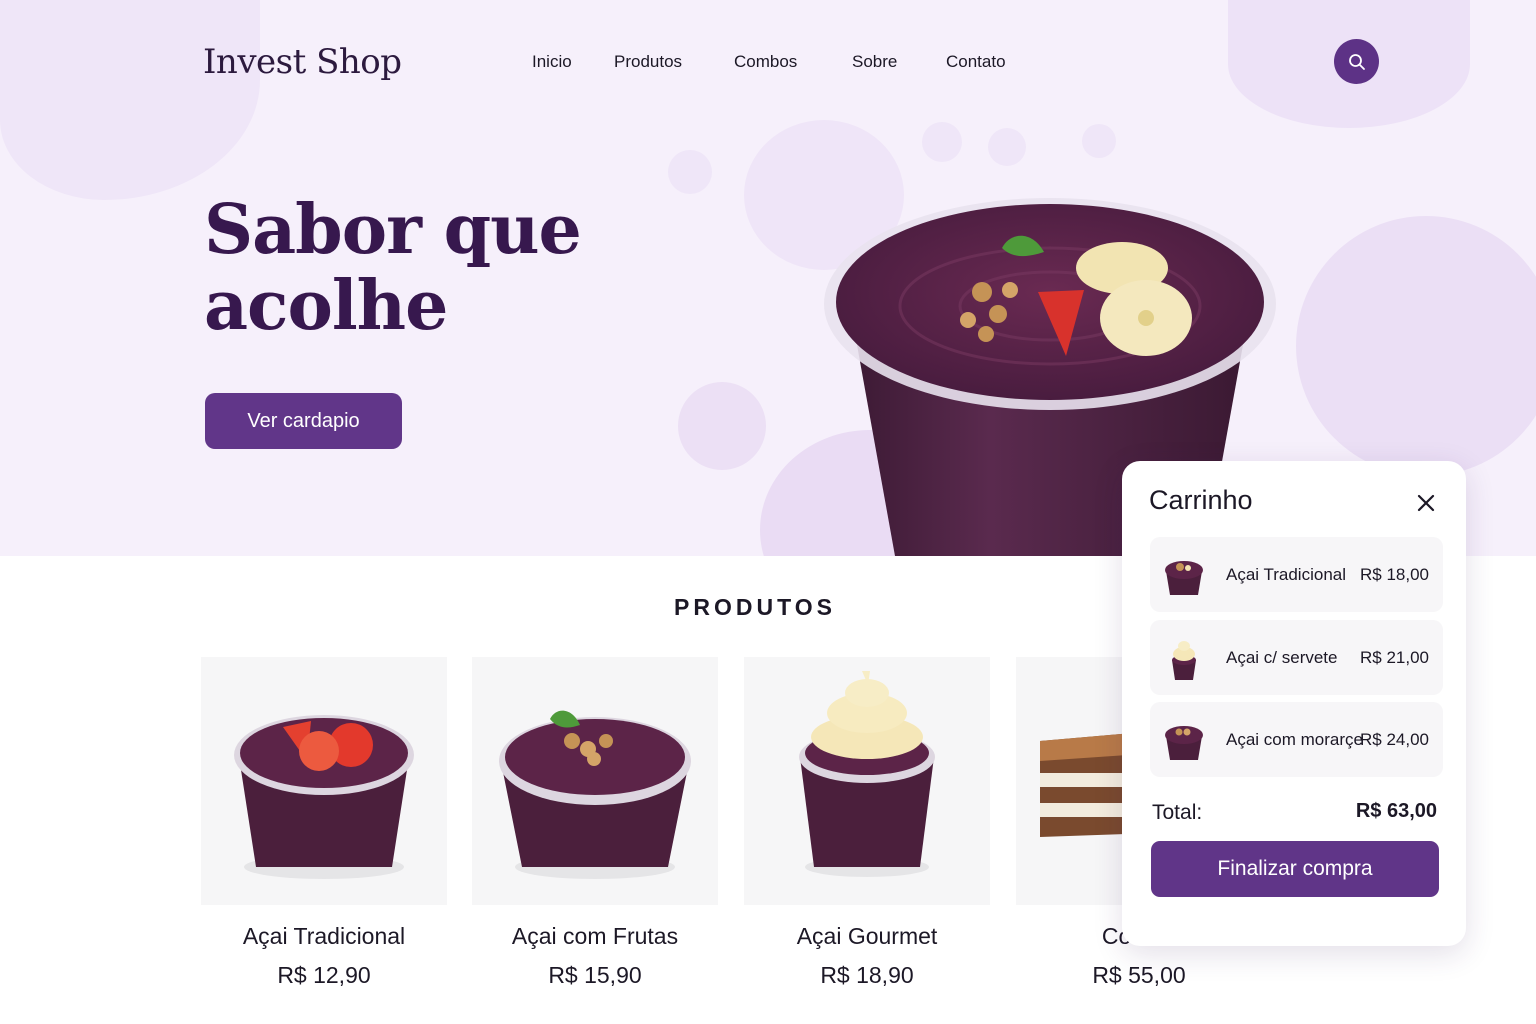  I want to click on close-icon, so click(1426, 503).